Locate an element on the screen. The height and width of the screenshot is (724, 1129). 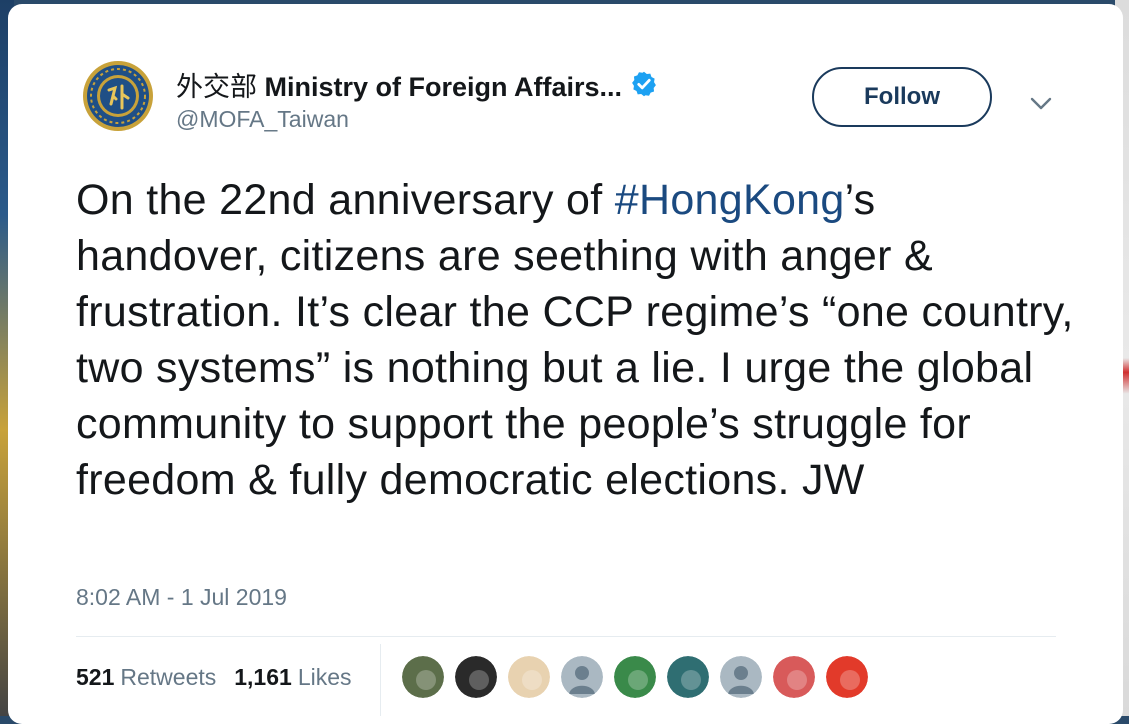
profile-avatar is located at coordinates (118, 96).